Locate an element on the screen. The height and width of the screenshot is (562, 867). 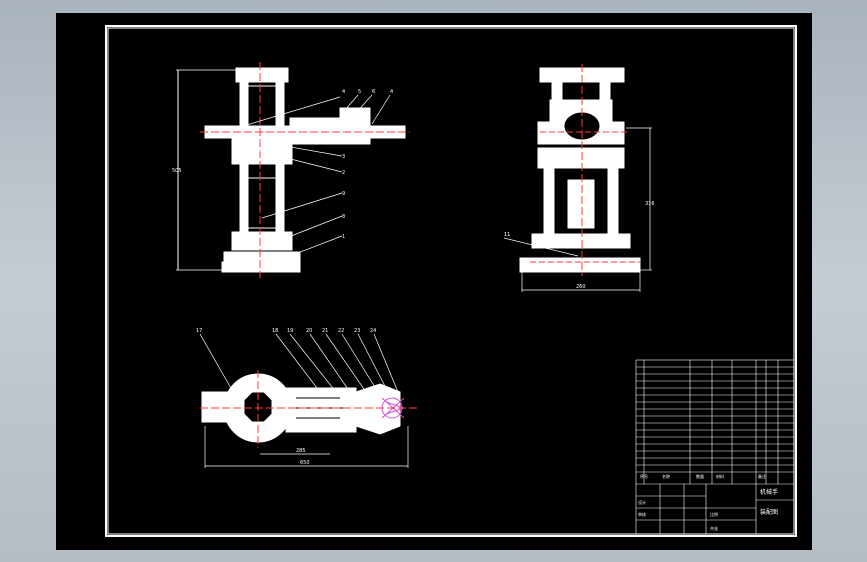
side-right-column is located at coordinates (613, 201).